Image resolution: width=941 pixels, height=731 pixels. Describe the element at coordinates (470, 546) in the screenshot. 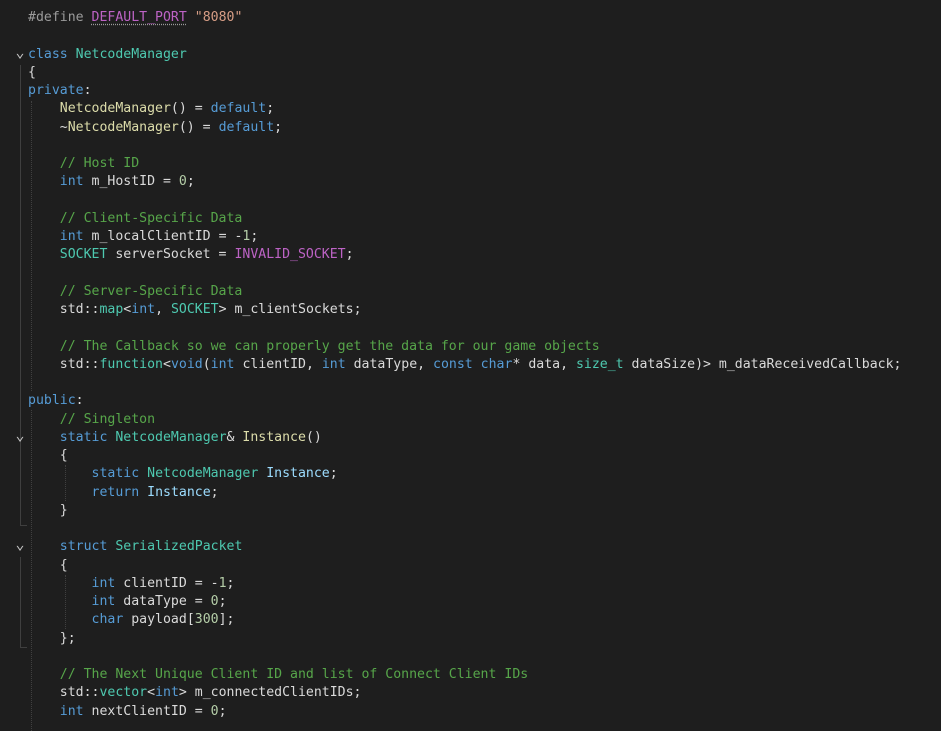

I see `code-line: ⌄ struct SerializedPacket` at that location.